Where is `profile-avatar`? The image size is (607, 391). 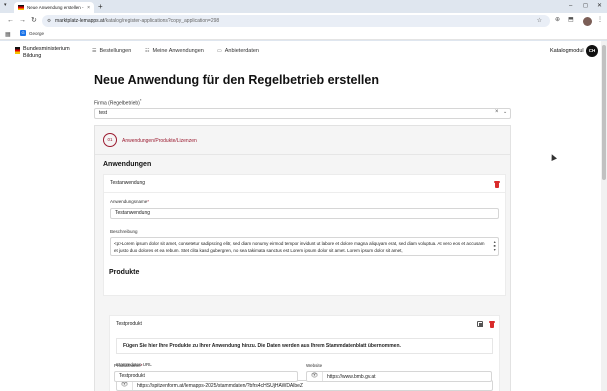 profile-avatar is located at coordinates (587, 21).